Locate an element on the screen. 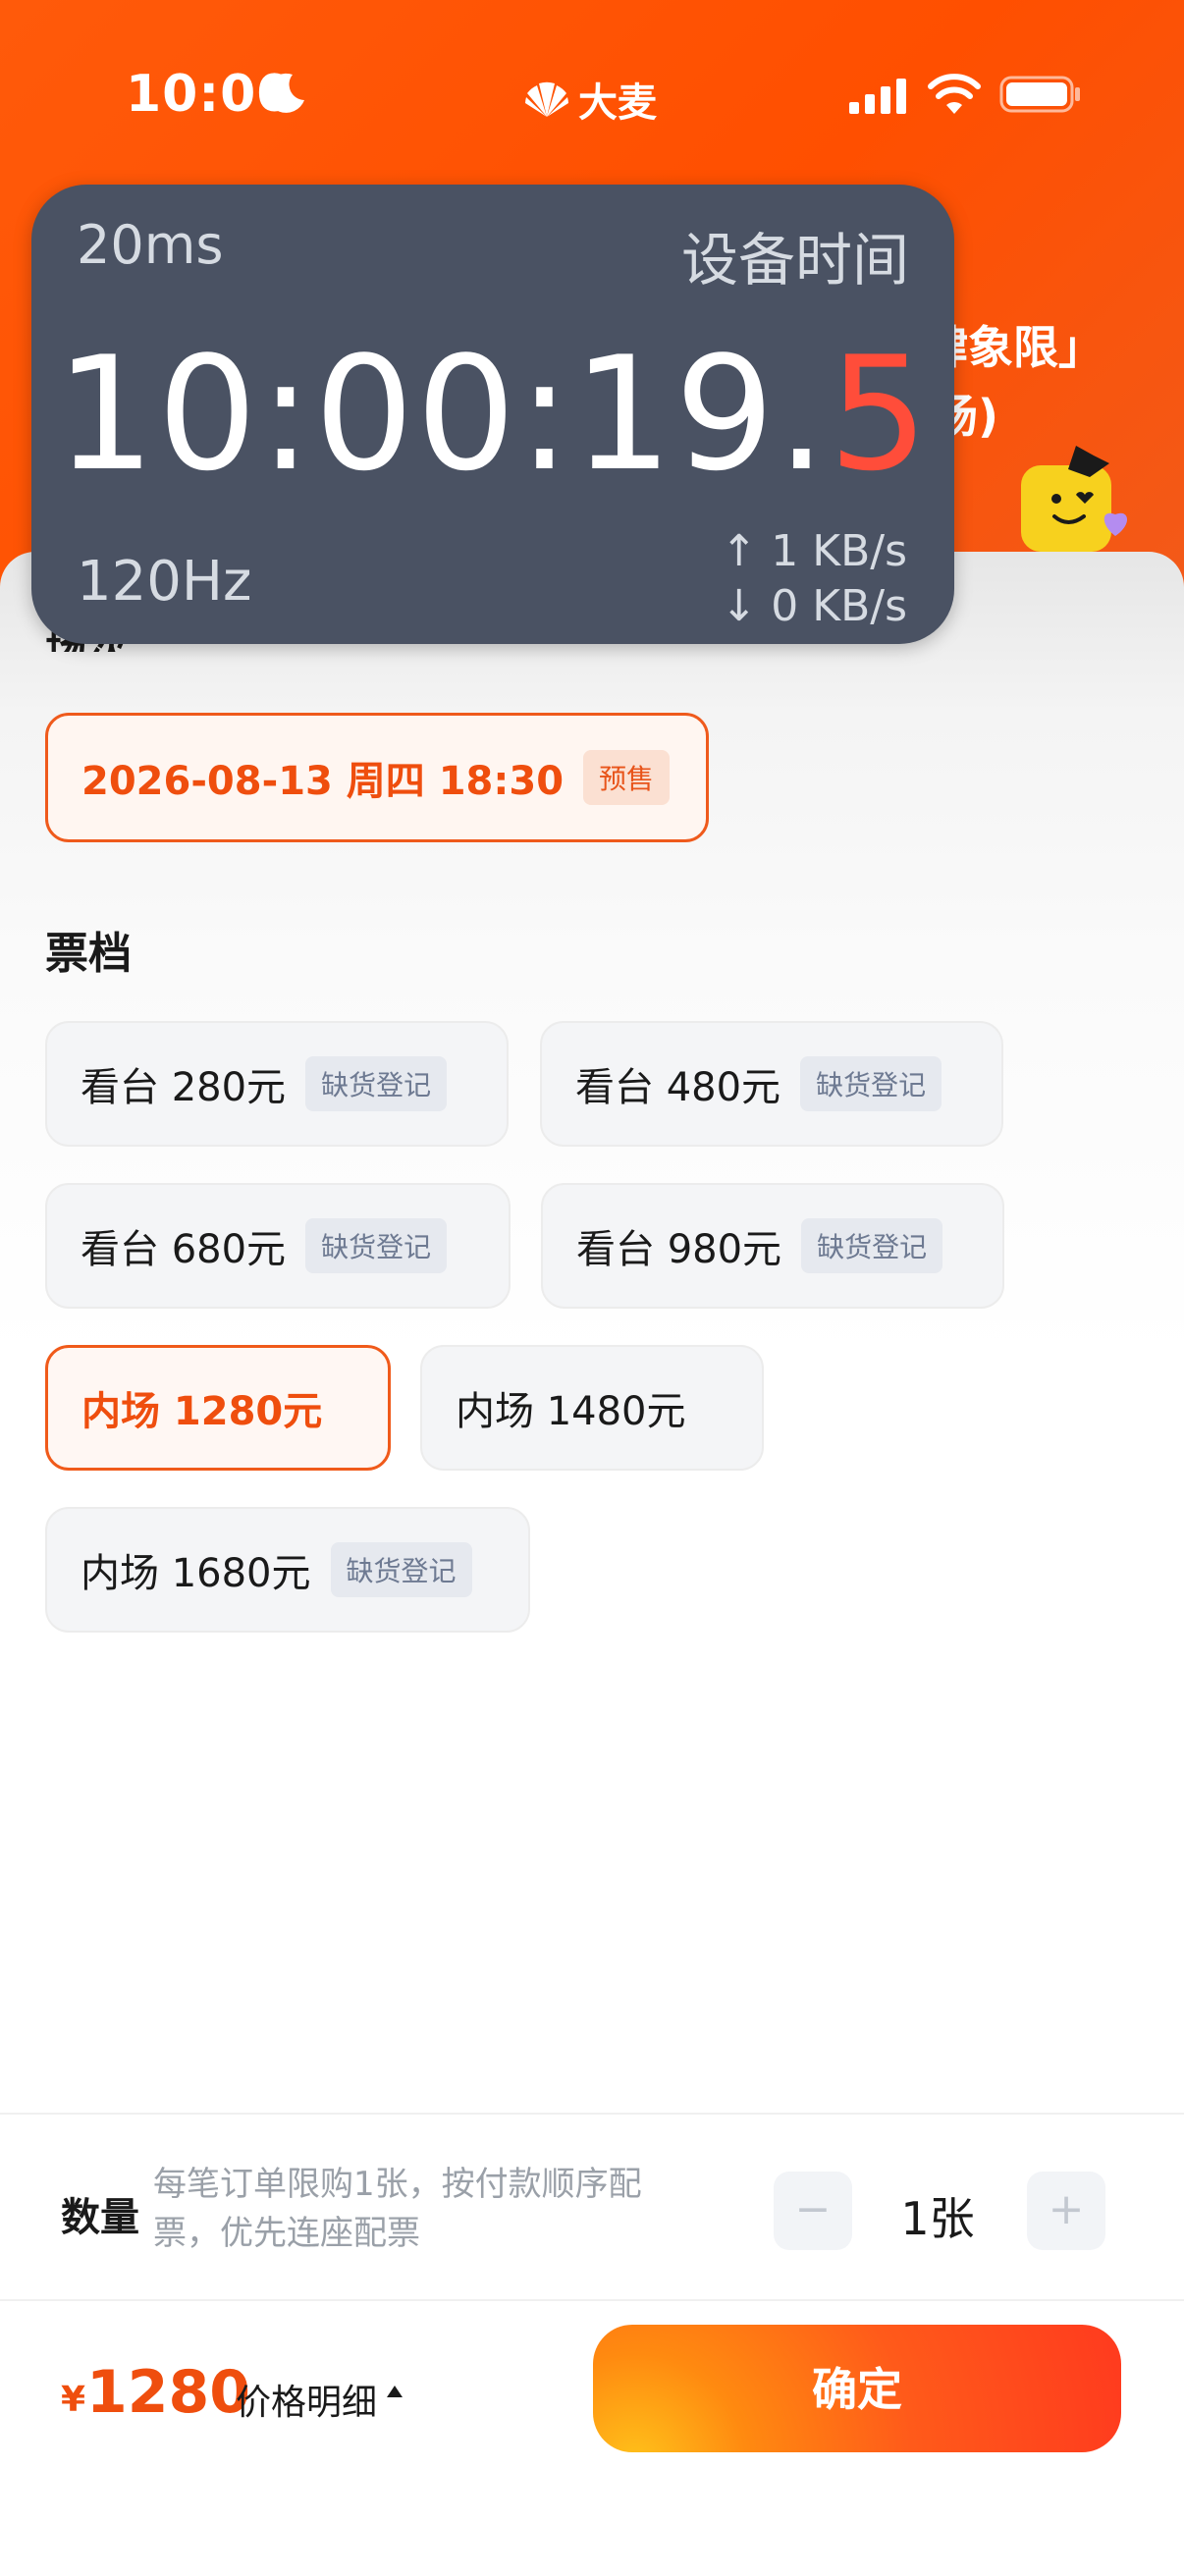 The height and width of the screenshot is (2576, 1184). price-detail-toggle: 价格明细 is located at coordinates (306, 2399).